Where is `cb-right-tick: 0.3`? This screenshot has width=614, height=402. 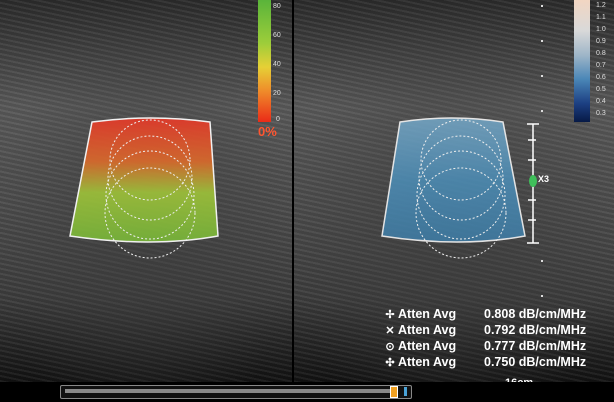
cb-right-tick: 0.3 is located at coordinates (601, 113).